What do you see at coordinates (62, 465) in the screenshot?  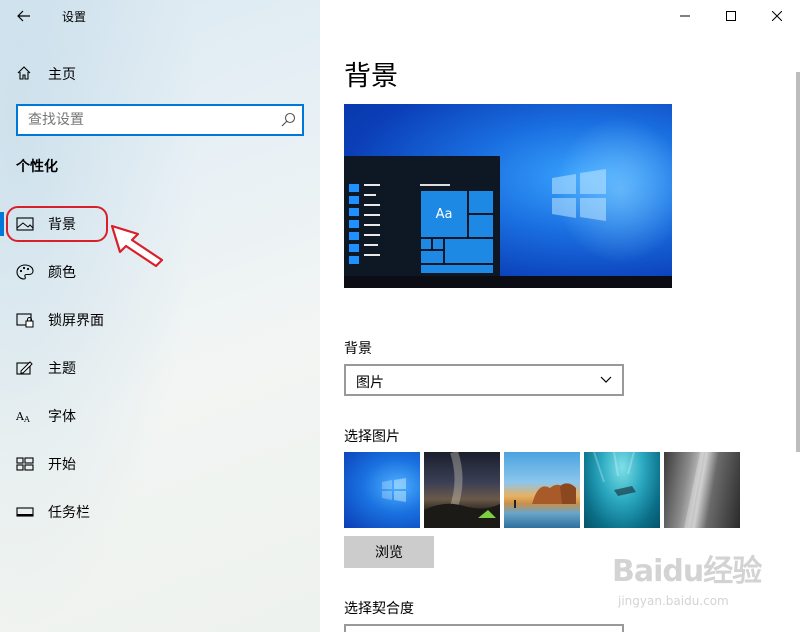 I see `sidebar-item-label: 开始` at bounding box center [62, 465].